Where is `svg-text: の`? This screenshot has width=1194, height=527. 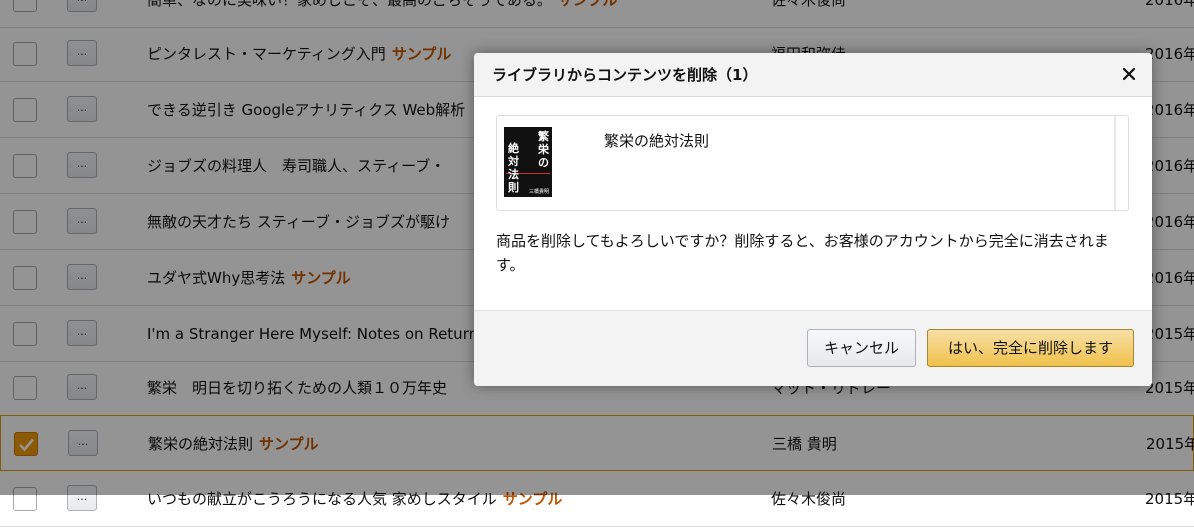 svg-text: の is located at coordinates (543, 162).